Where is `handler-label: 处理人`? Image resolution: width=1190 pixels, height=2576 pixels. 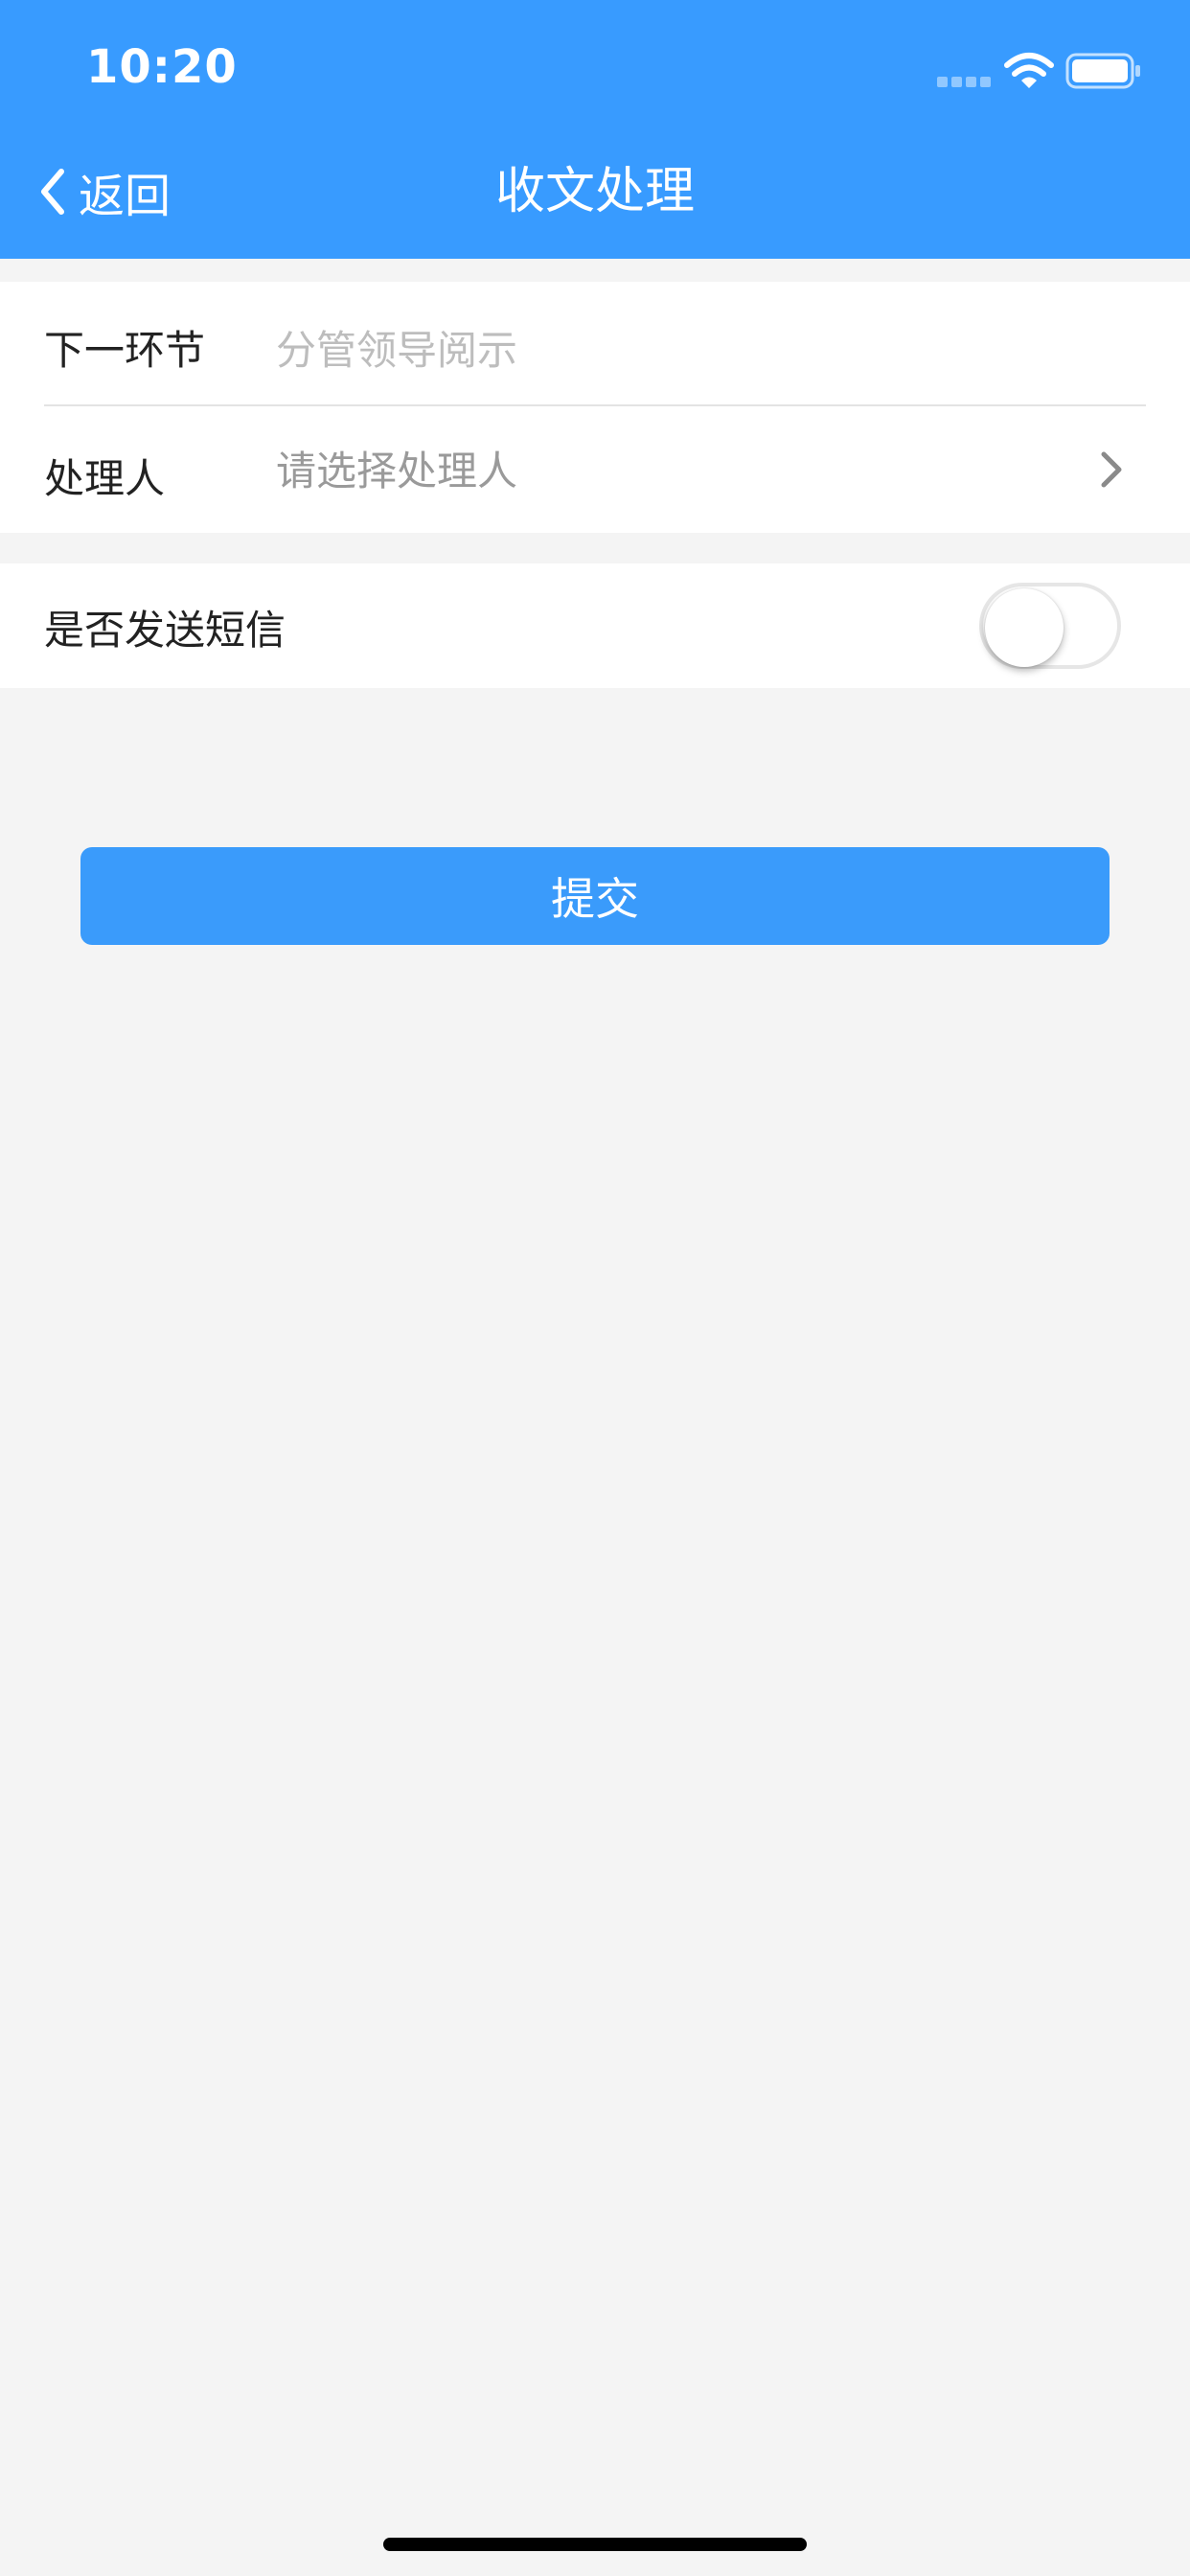
handler-label: 处理人 is located at coordinates (105, 478).